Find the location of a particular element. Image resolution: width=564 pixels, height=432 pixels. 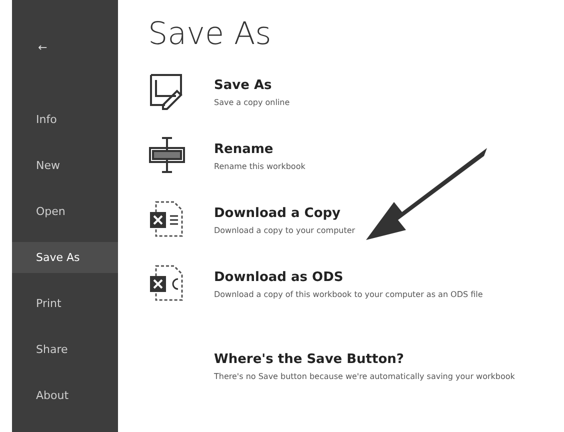

option-description: Rename this workbook is located at coordinates (260, 166).